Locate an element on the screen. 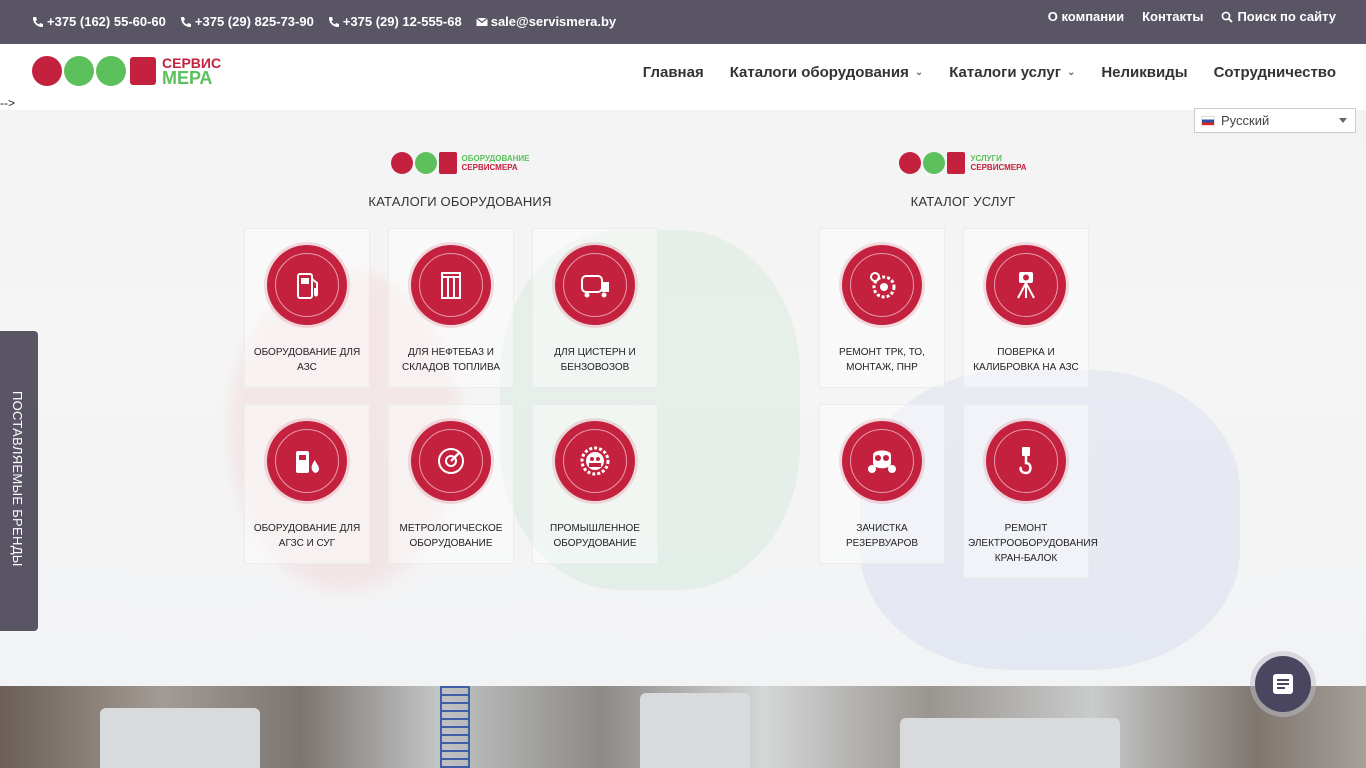 This screenshot has height=768, width=1366. logo-tank-icon is located at coordinates (111, 71).